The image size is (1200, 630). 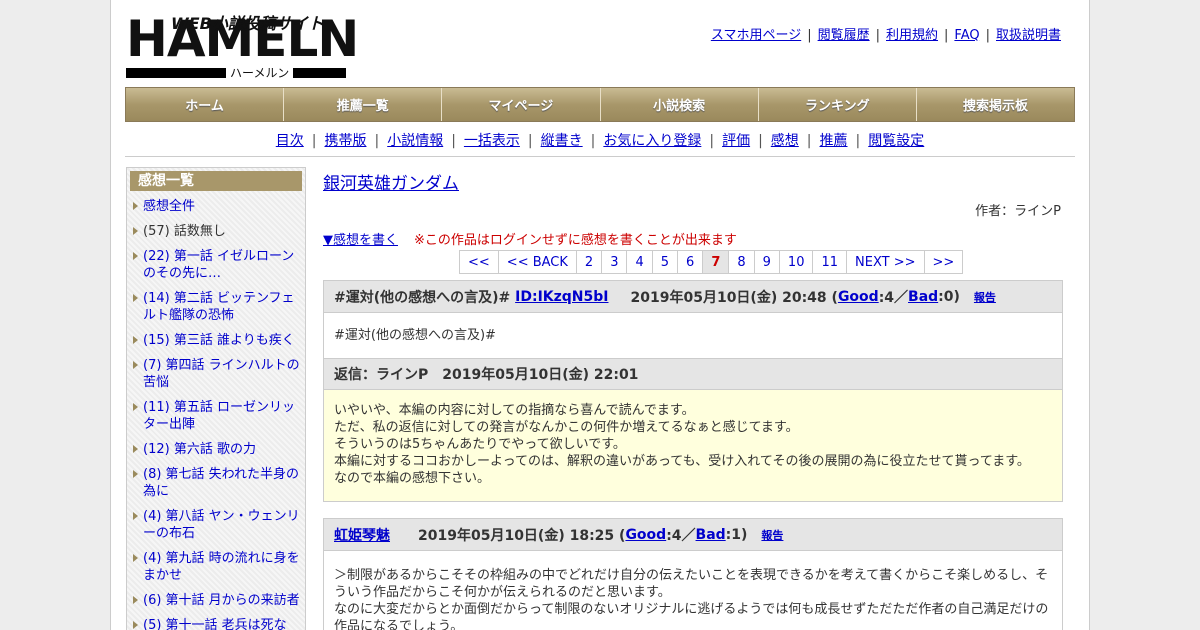 I want to click on sidebar-item: (57) 話数無し, so click(x=217, y=231).